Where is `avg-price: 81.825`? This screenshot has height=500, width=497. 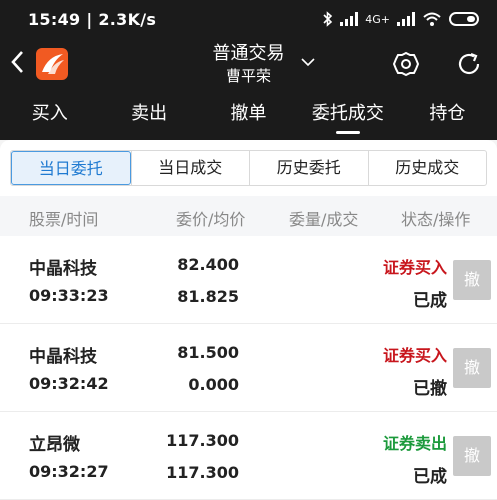
avg-price: 81.825 is located at coordinates (208, 296).